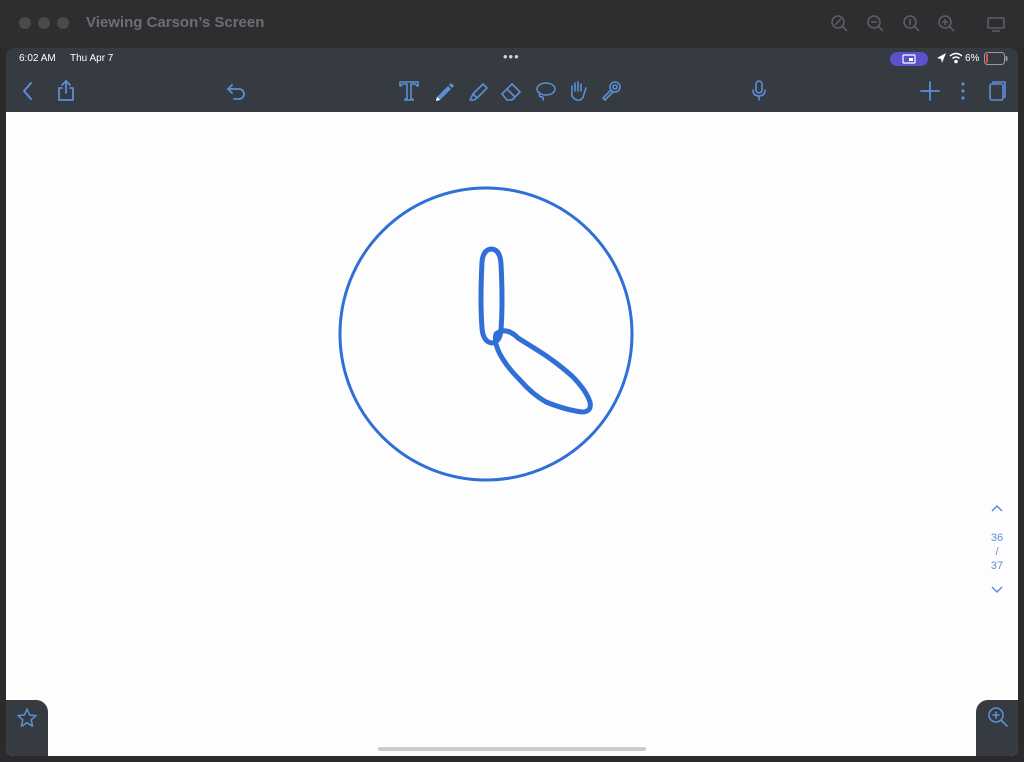  What do you see at coordinates (972, 58) in the screenshot?
I see `battery-percent: 6%` at bounding box center [972, 58].